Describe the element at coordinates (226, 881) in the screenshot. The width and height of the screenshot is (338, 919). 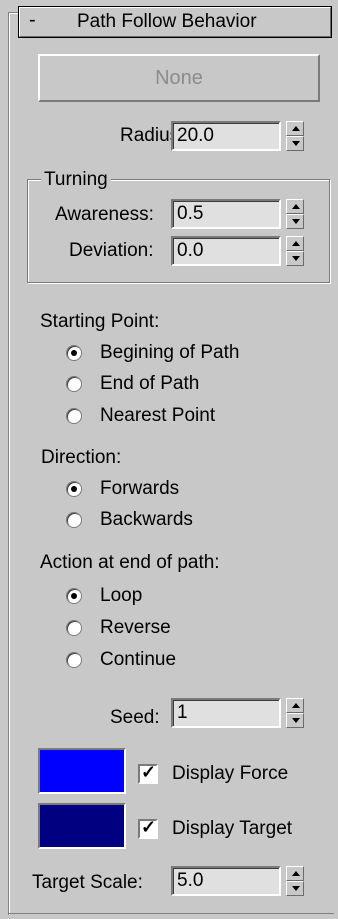
I see `target-scale-field: 5.0` at that location.